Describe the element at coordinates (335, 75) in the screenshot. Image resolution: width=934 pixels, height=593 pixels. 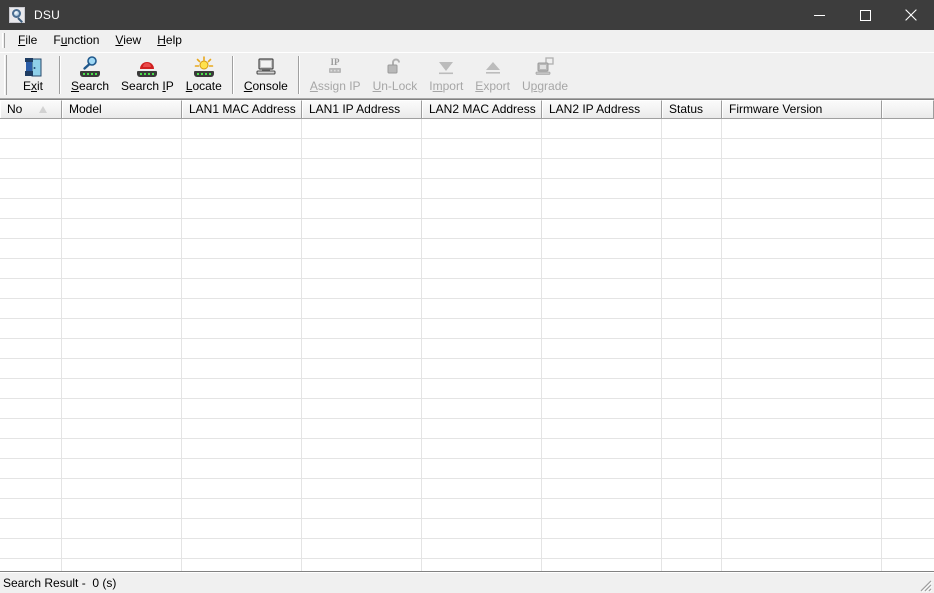
I see `toolbar-button-assign-ip: IP Assign IP` at that location.